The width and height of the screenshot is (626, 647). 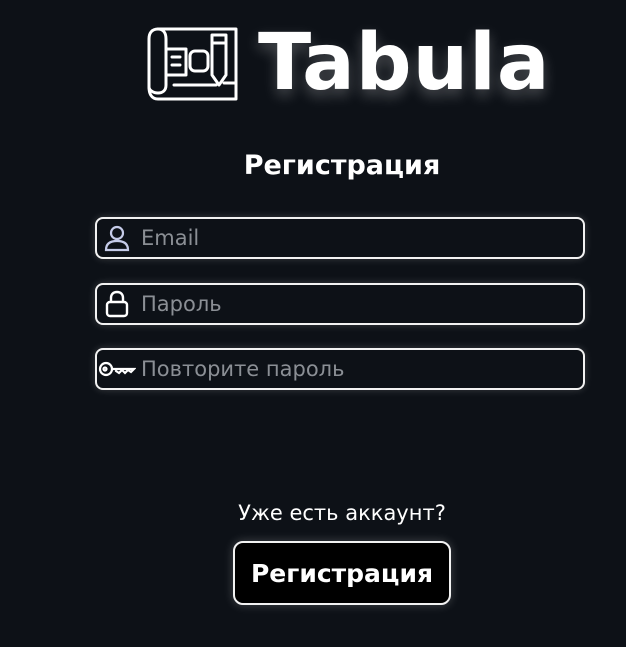 I want to click on password-field, so click(x=340, y=304).